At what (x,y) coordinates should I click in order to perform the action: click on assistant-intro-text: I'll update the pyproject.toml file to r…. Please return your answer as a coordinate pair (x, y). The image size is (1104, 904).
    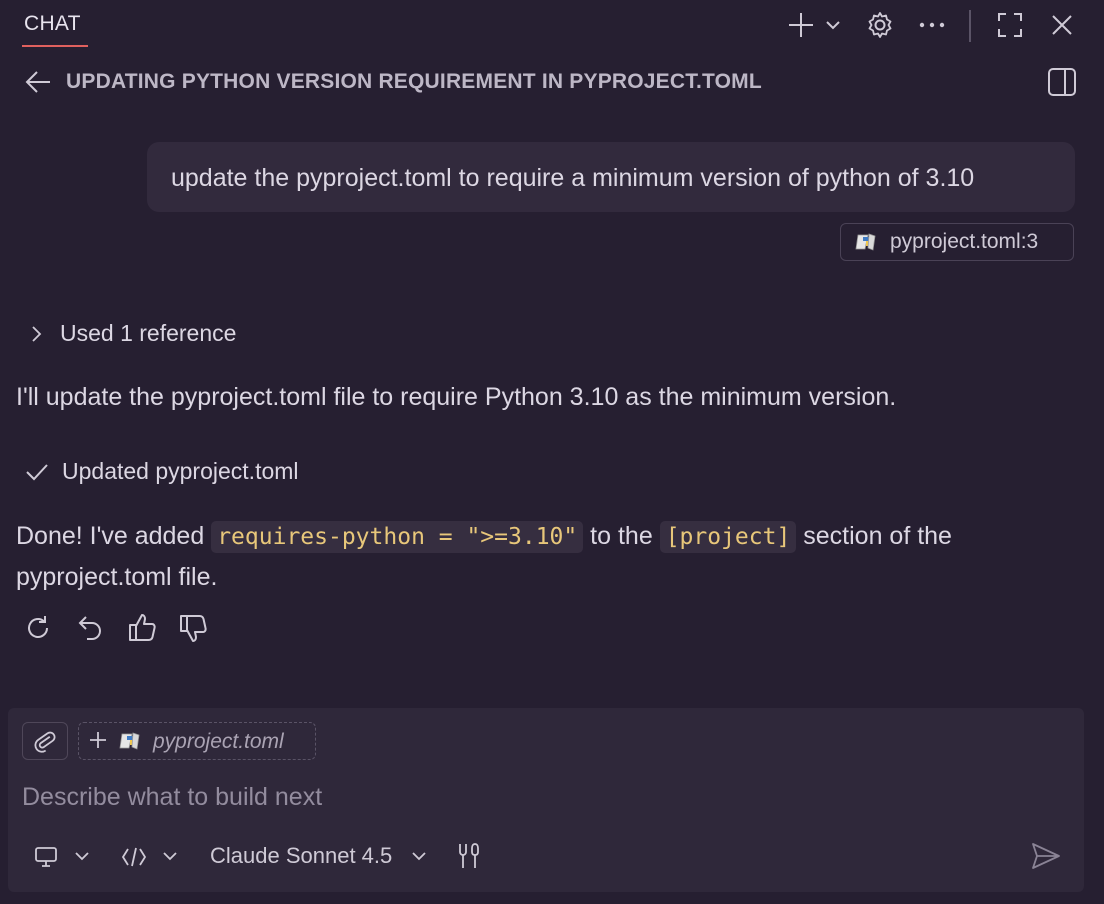
    Looking at the image, I should click on (456, 397).